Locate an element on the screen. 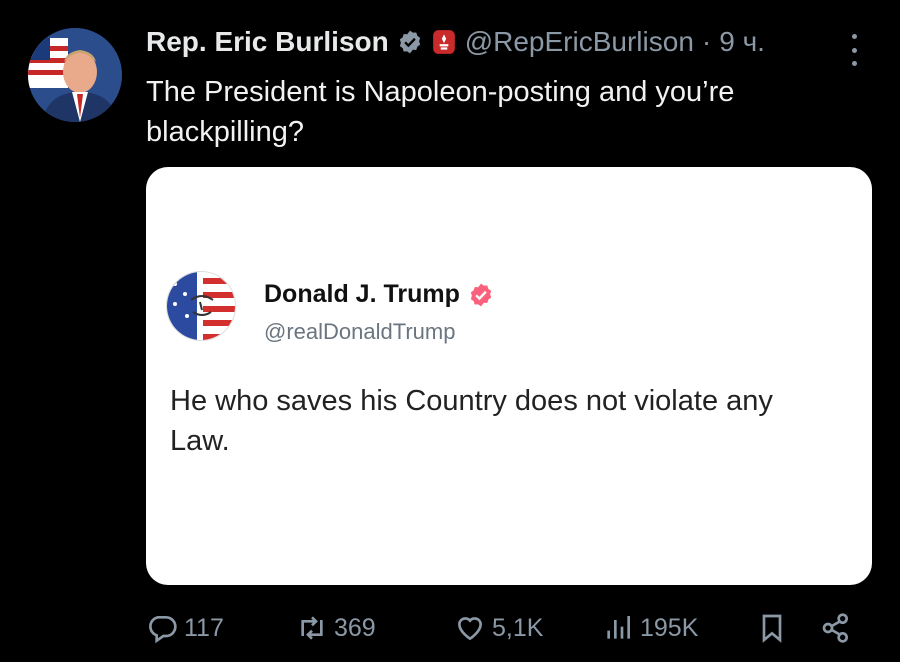 This screenshot has width=900, height=662. quoted-handle: @realDonaldTrump is located at coordinates (360, 331).